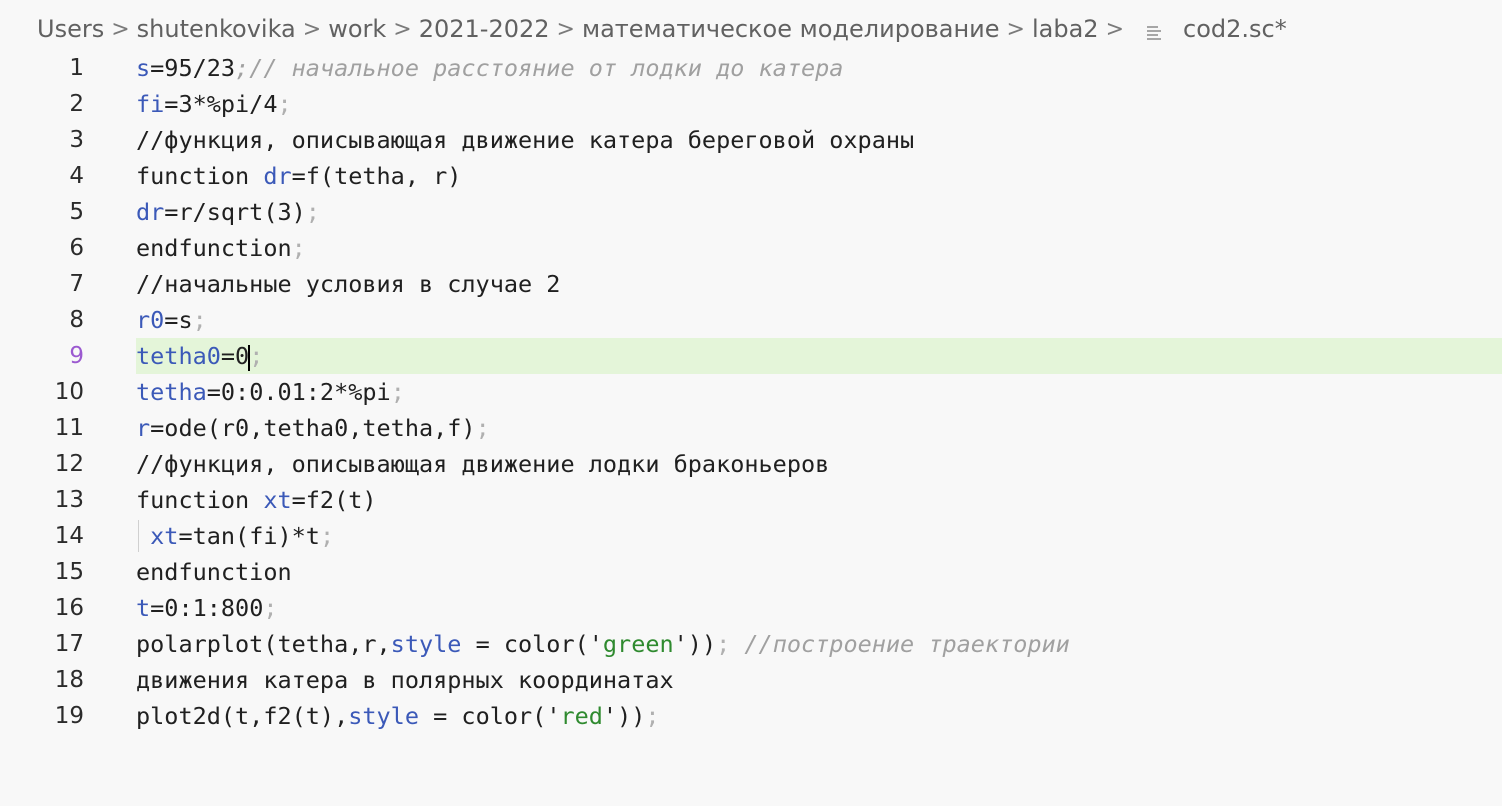 This screenshot has height=806, width=1502. I want to click on code-line: 11 r=ode(r0,tetha0,tetha,f);, so click(751, 428).